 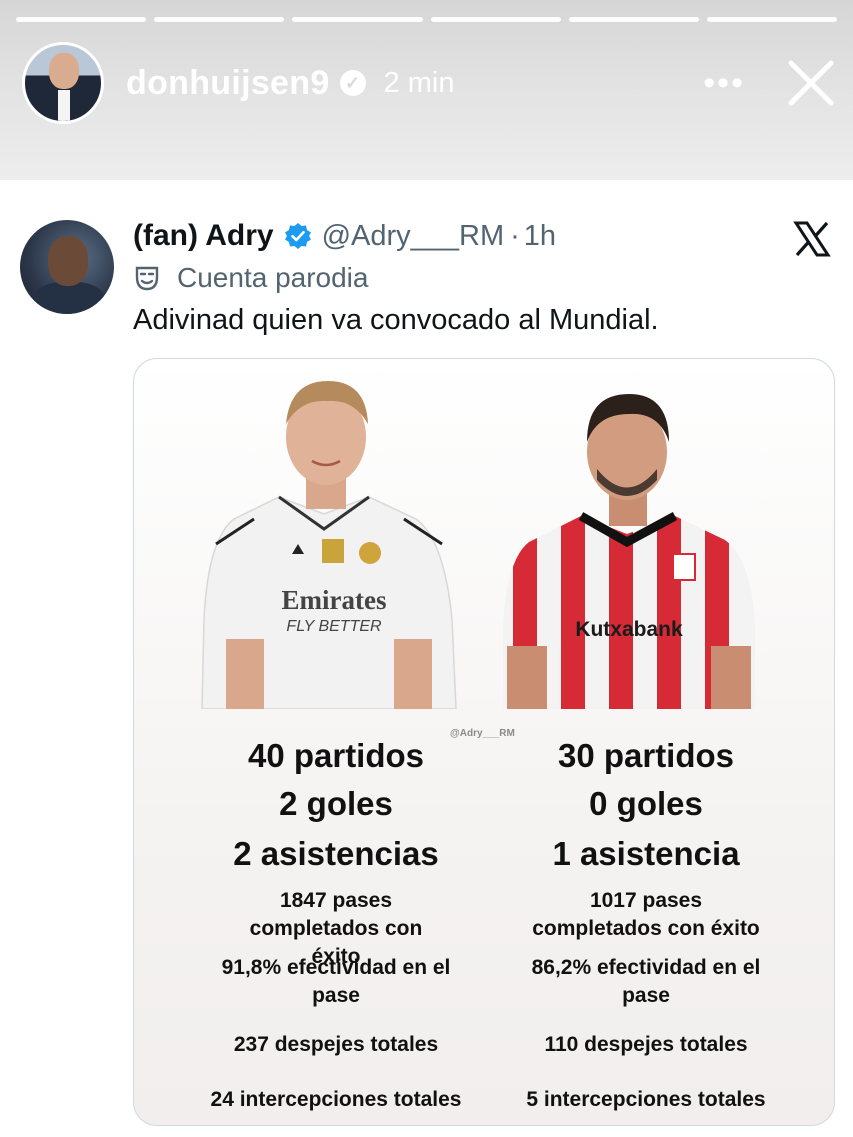 I want to click on parody-label-row: Cuenta parodia, so click(x=250, y=278).